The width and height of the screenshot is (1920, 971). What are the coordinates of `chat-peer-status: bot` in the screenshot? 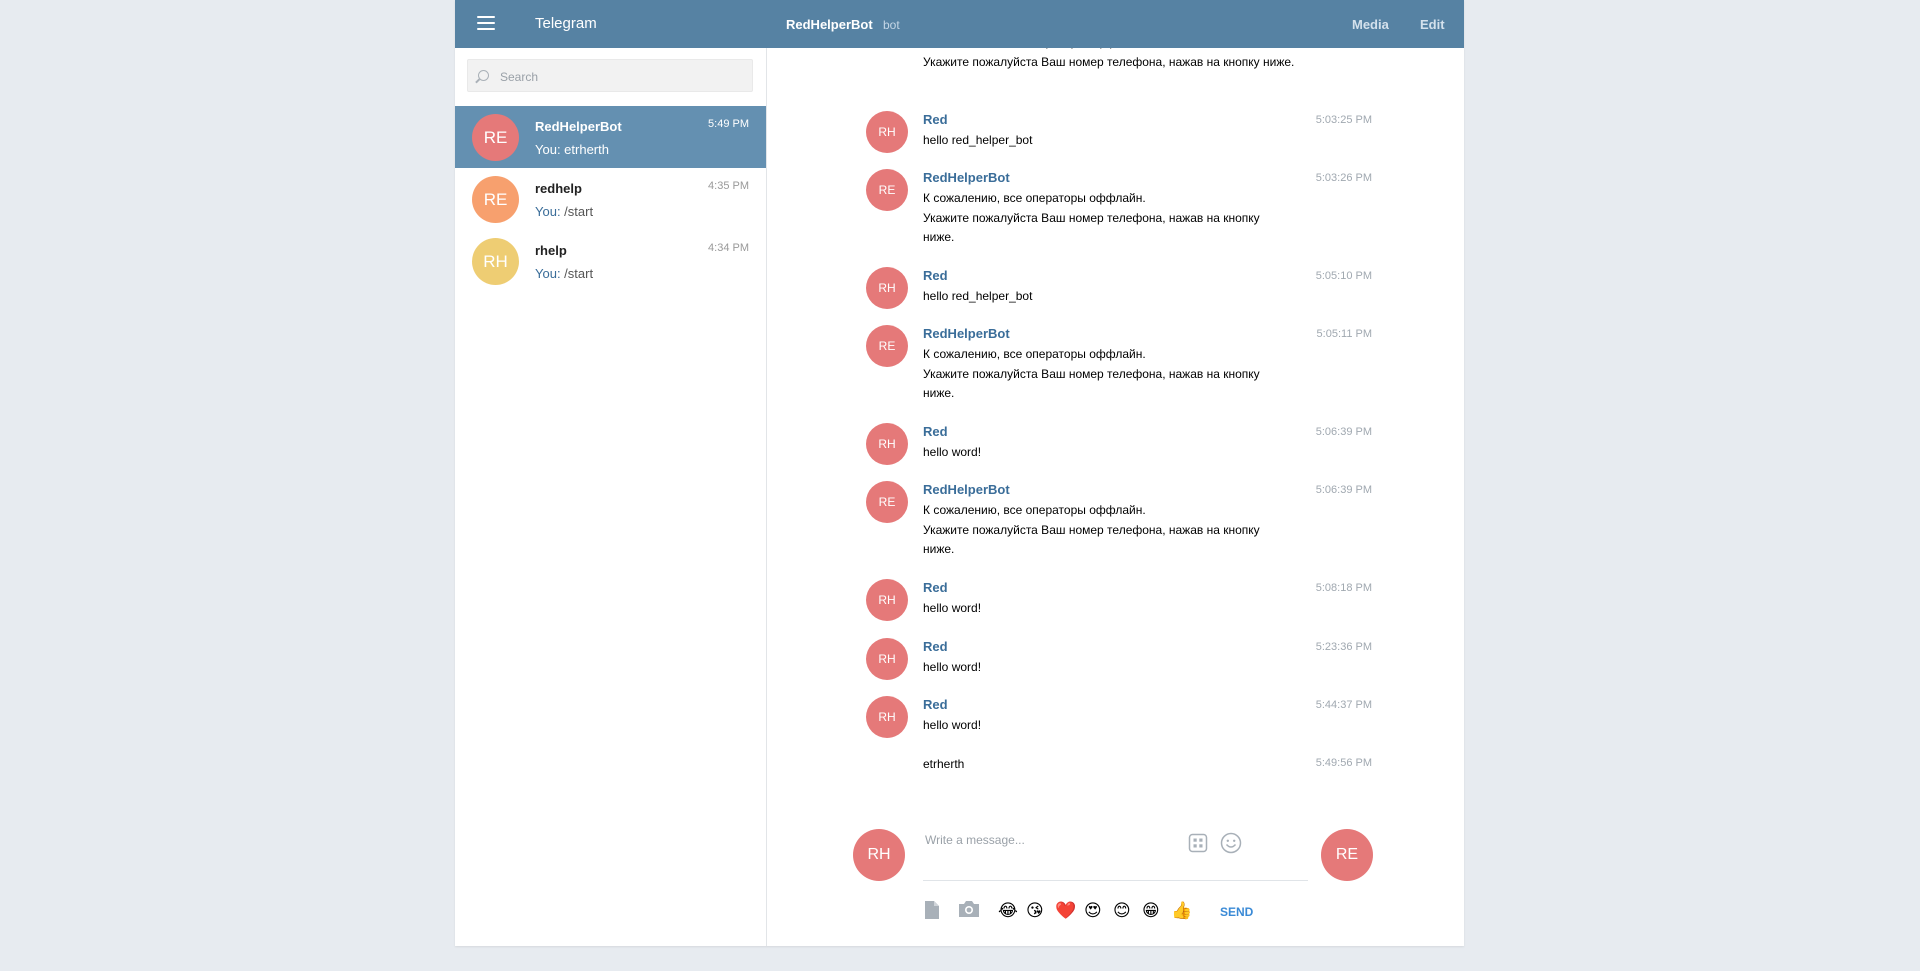 It's located at (891, 25).